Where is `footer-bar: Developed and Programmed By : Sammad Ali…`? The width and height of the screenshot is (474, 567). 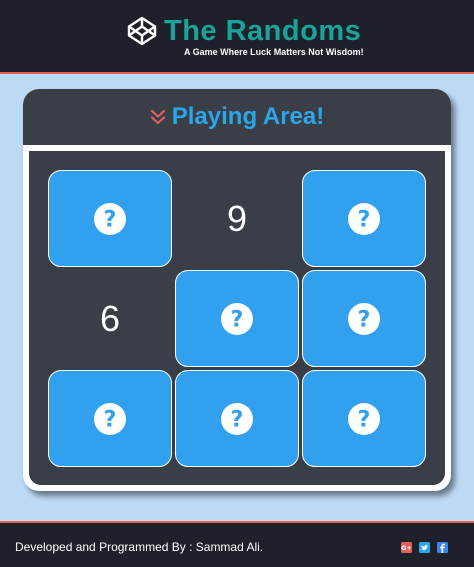
footer-bar: Developed and Programmed By : Sammad Ali… is located at coordinates (237, 544).